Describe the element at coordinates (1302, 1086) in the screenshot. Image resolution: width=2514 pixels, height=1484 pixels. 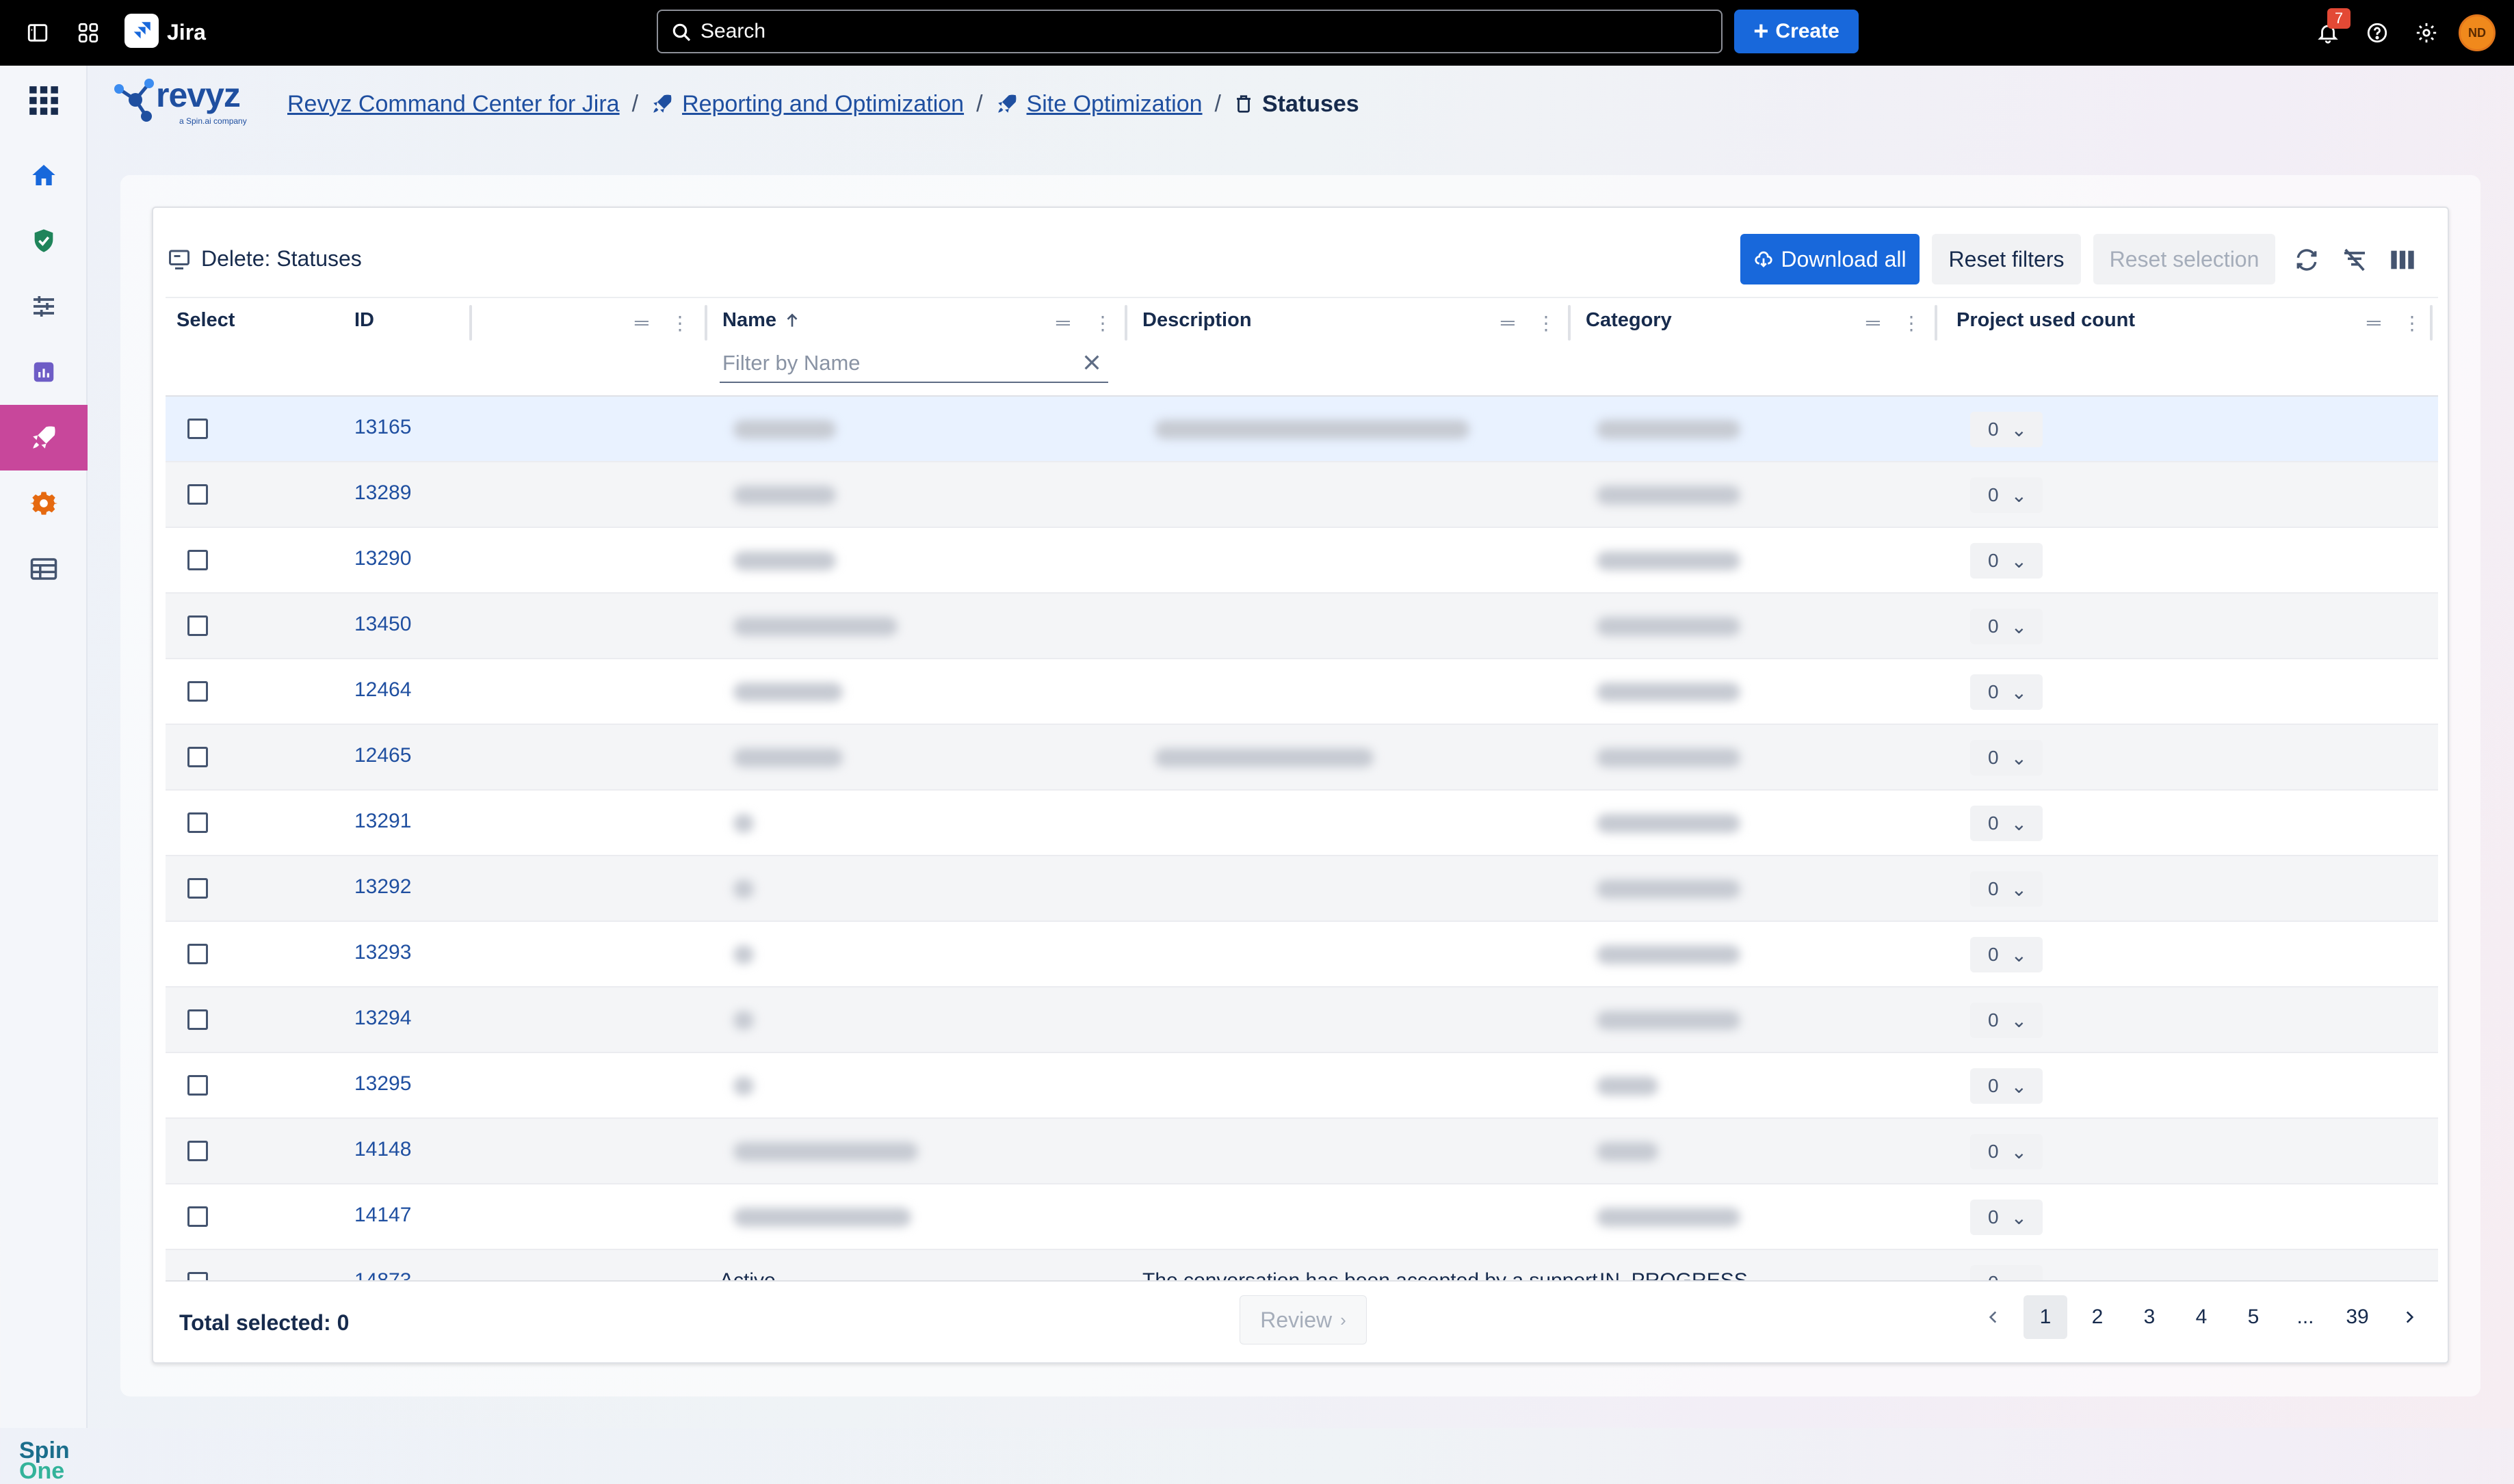
I see `table-row: 13295 0 ⌄` at that location.